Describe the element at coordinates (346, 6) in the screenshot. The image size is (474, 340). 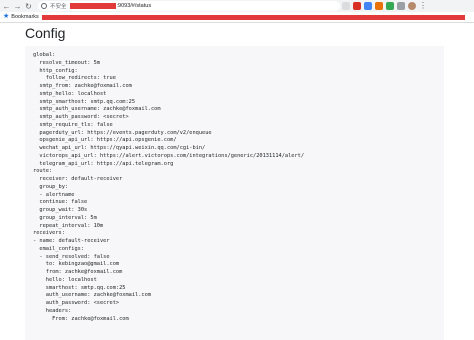
I see `bookmark-icon` at that location.